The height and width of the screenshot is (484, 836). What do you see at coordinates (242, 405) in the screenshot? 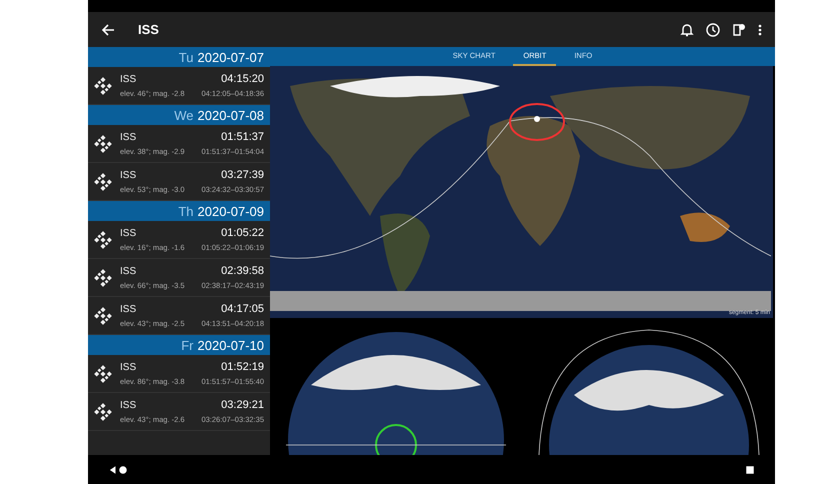
I see `pass-time: 03:29:21` at bounding box center [242, 405].